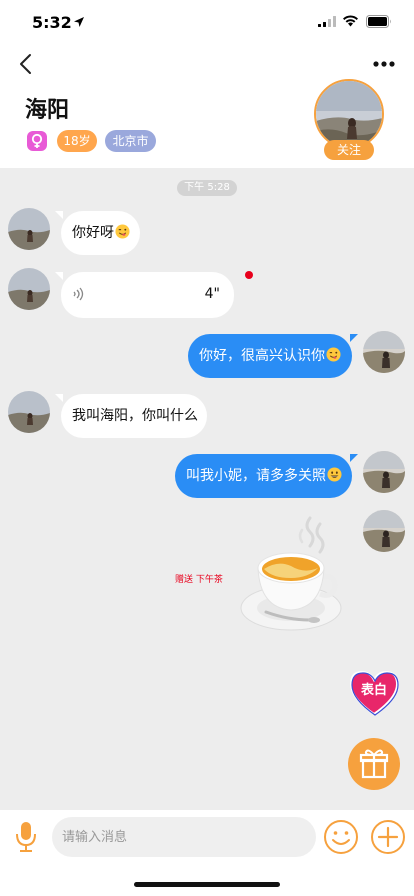 The width and height of the screenshot is (414, 896). Describe the element at coordinates (207, 22) in the screenshot. I see `status-bar: 5:32` at that location.